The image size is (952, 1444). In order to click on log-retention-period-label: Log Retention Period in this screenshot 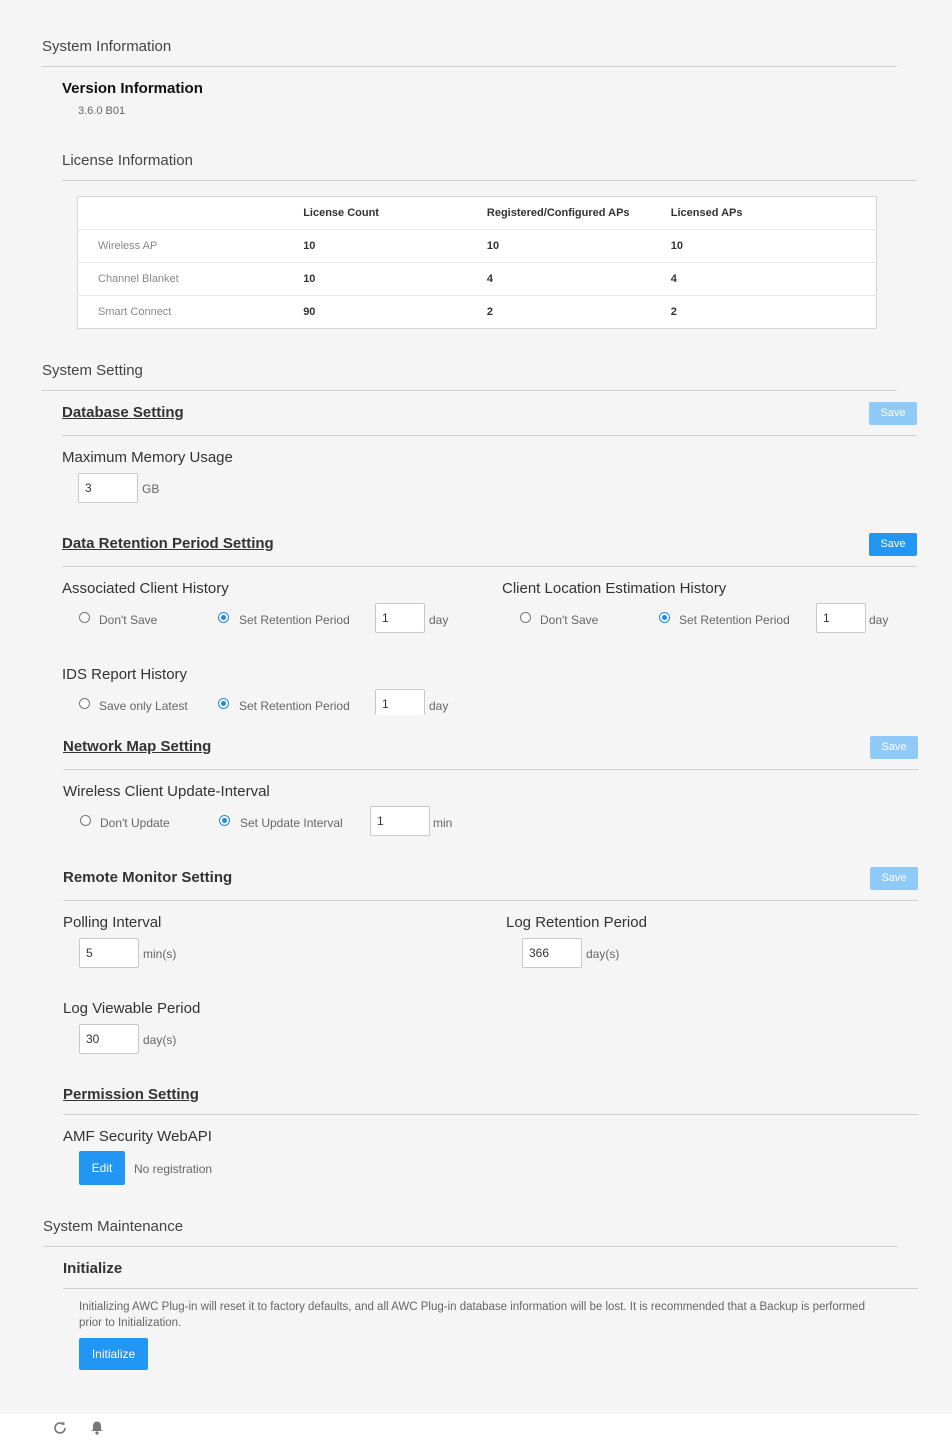, I will do `click(576, 922)`.